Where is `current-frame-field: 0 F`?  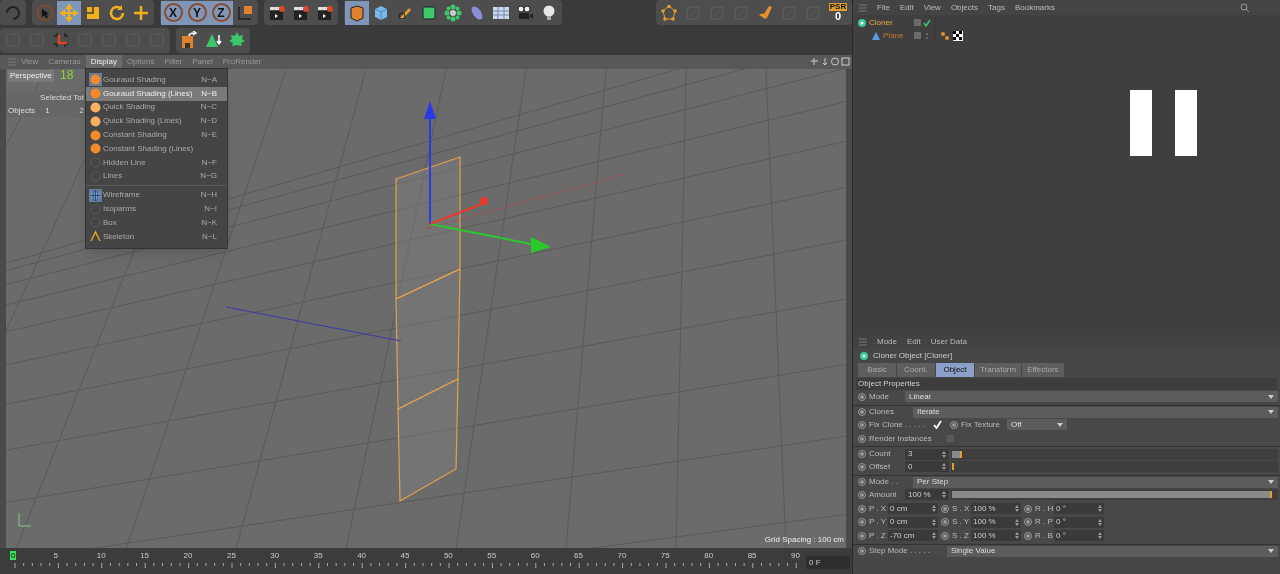 current-frame-field: 0 F is located at coordinates (828, 563).